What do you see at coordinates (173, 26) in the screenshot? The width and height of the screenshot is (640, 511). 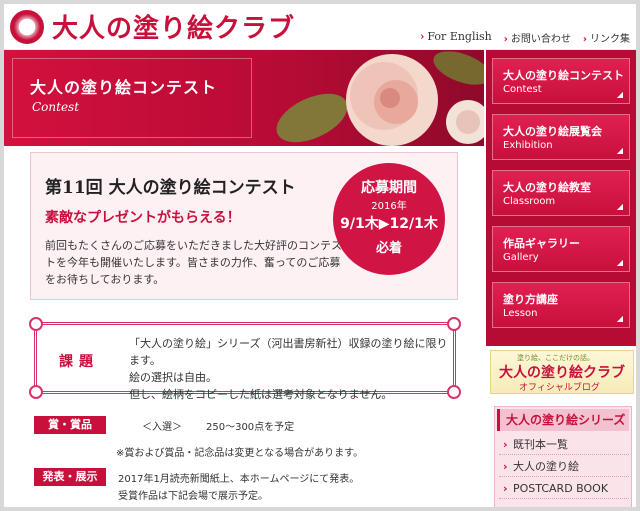 I see `site-title: 大人の塗り絵クラブ` at bounding box center [173, 26].